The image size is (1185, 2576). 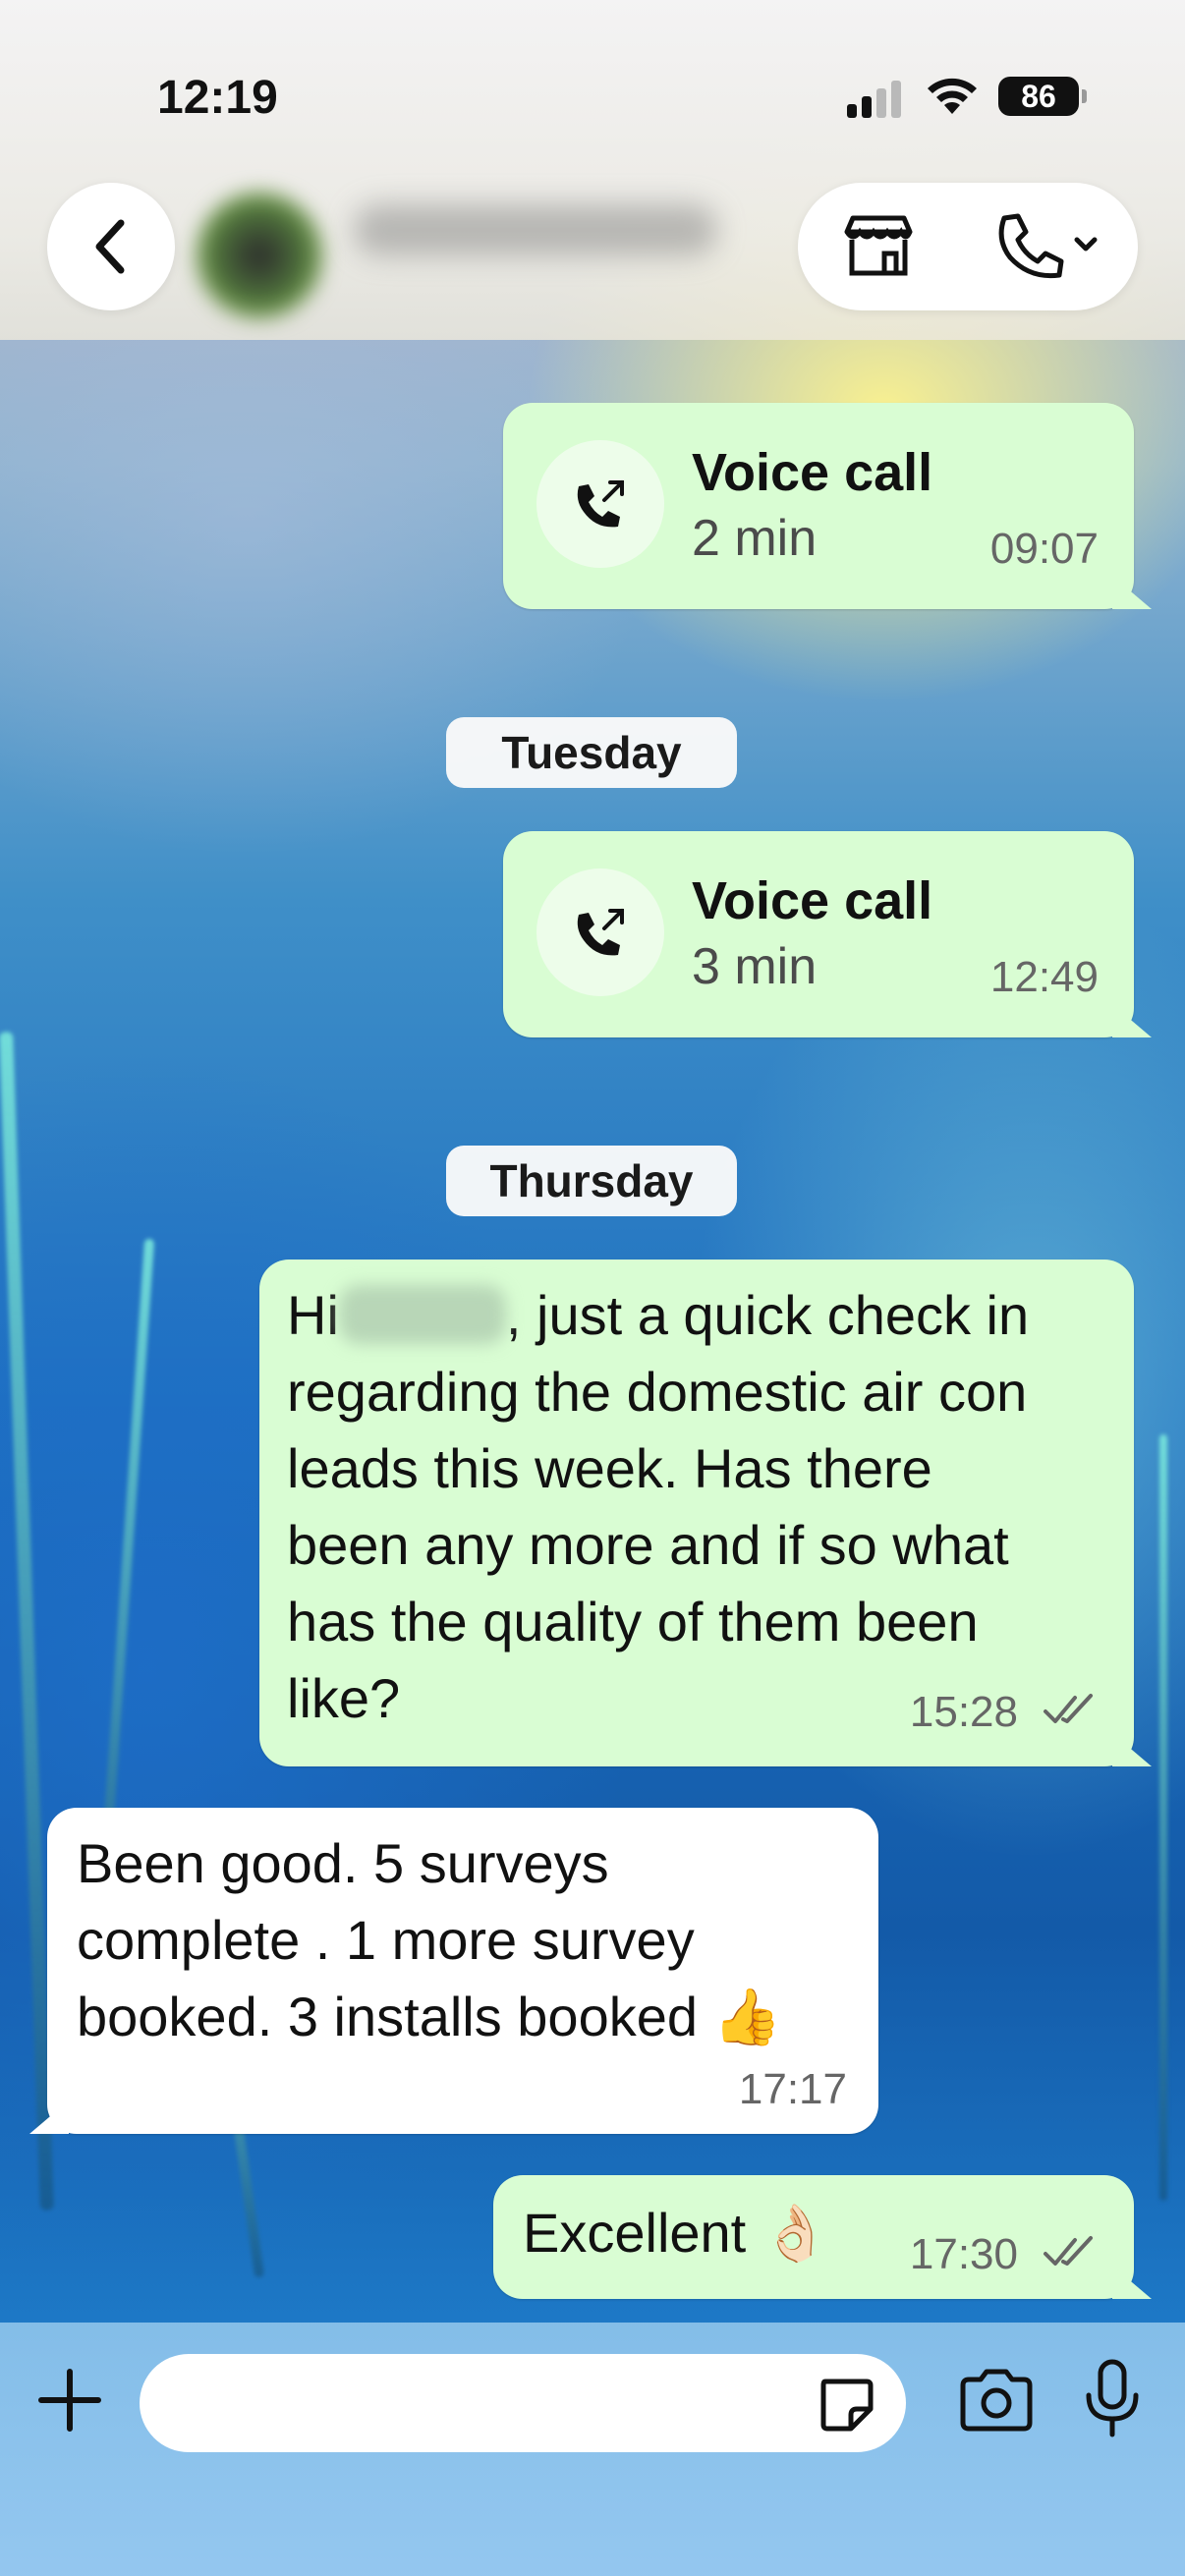 I want to click on date-separator: Thursday, so click(x=592, y=1181).